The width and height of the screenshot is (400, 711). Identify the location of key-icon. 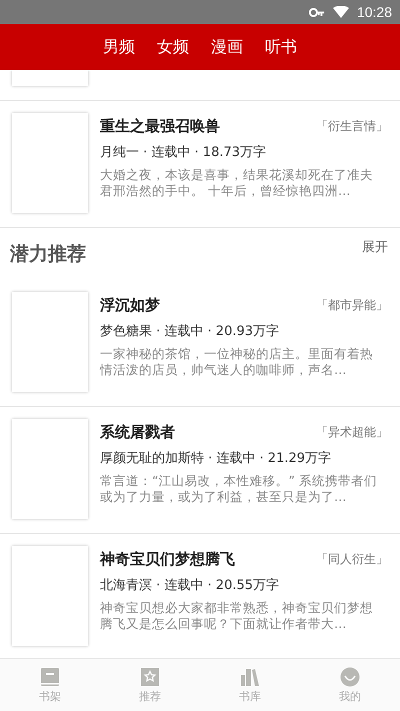
(316, 12).